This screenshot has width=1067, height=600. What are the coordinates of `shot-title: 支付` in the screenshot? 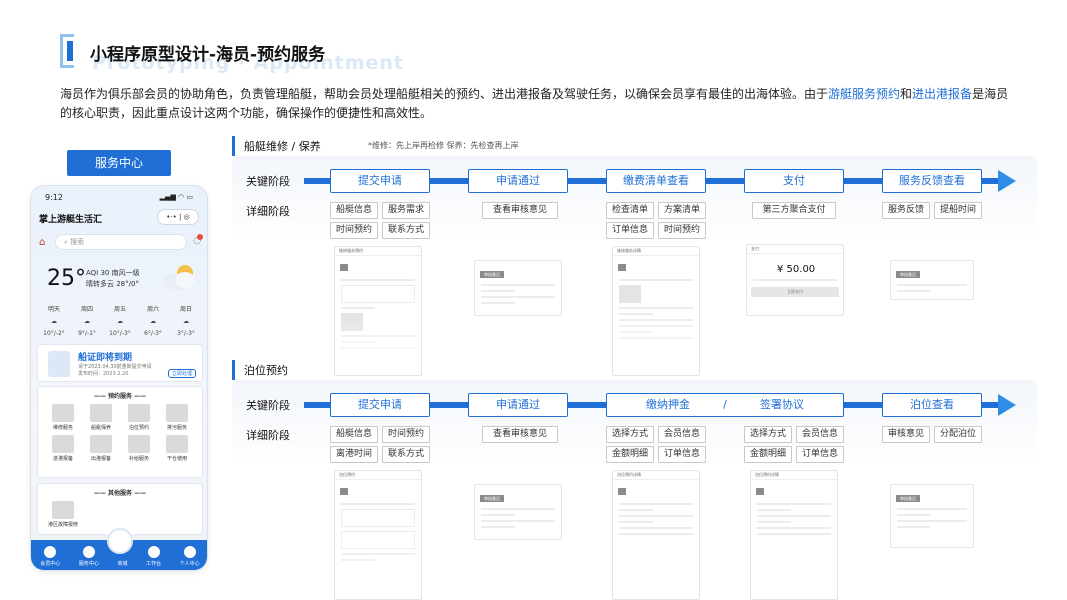 It's located at (795, 249).